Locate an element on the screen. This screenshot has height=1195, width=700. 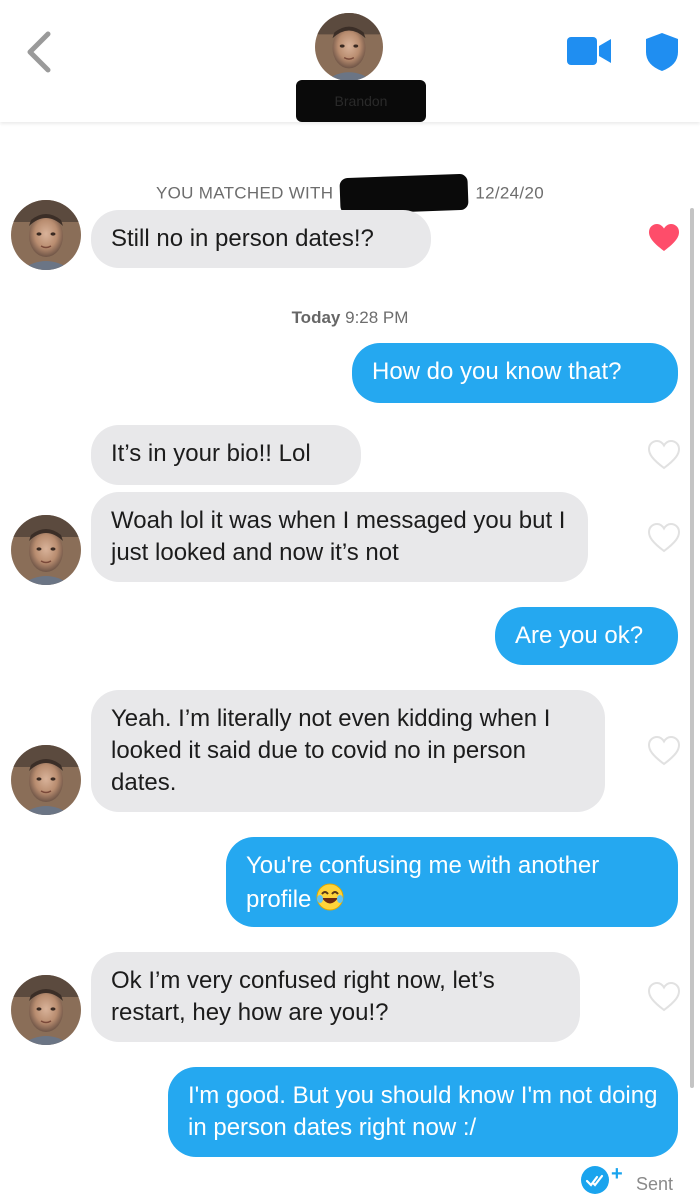
safety-shield-icon is located at coordinates (662, 52).